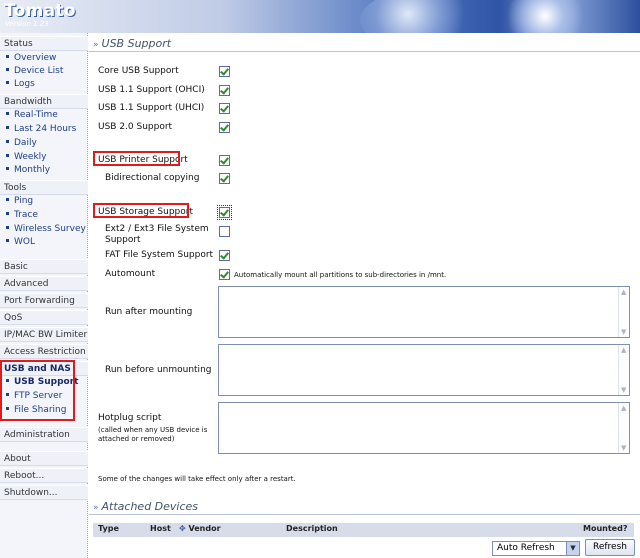  What do you see at coordinates (224, 255) in the screenshot?
I see `fat-fs-checkbox` at bounding box center [224, 255].